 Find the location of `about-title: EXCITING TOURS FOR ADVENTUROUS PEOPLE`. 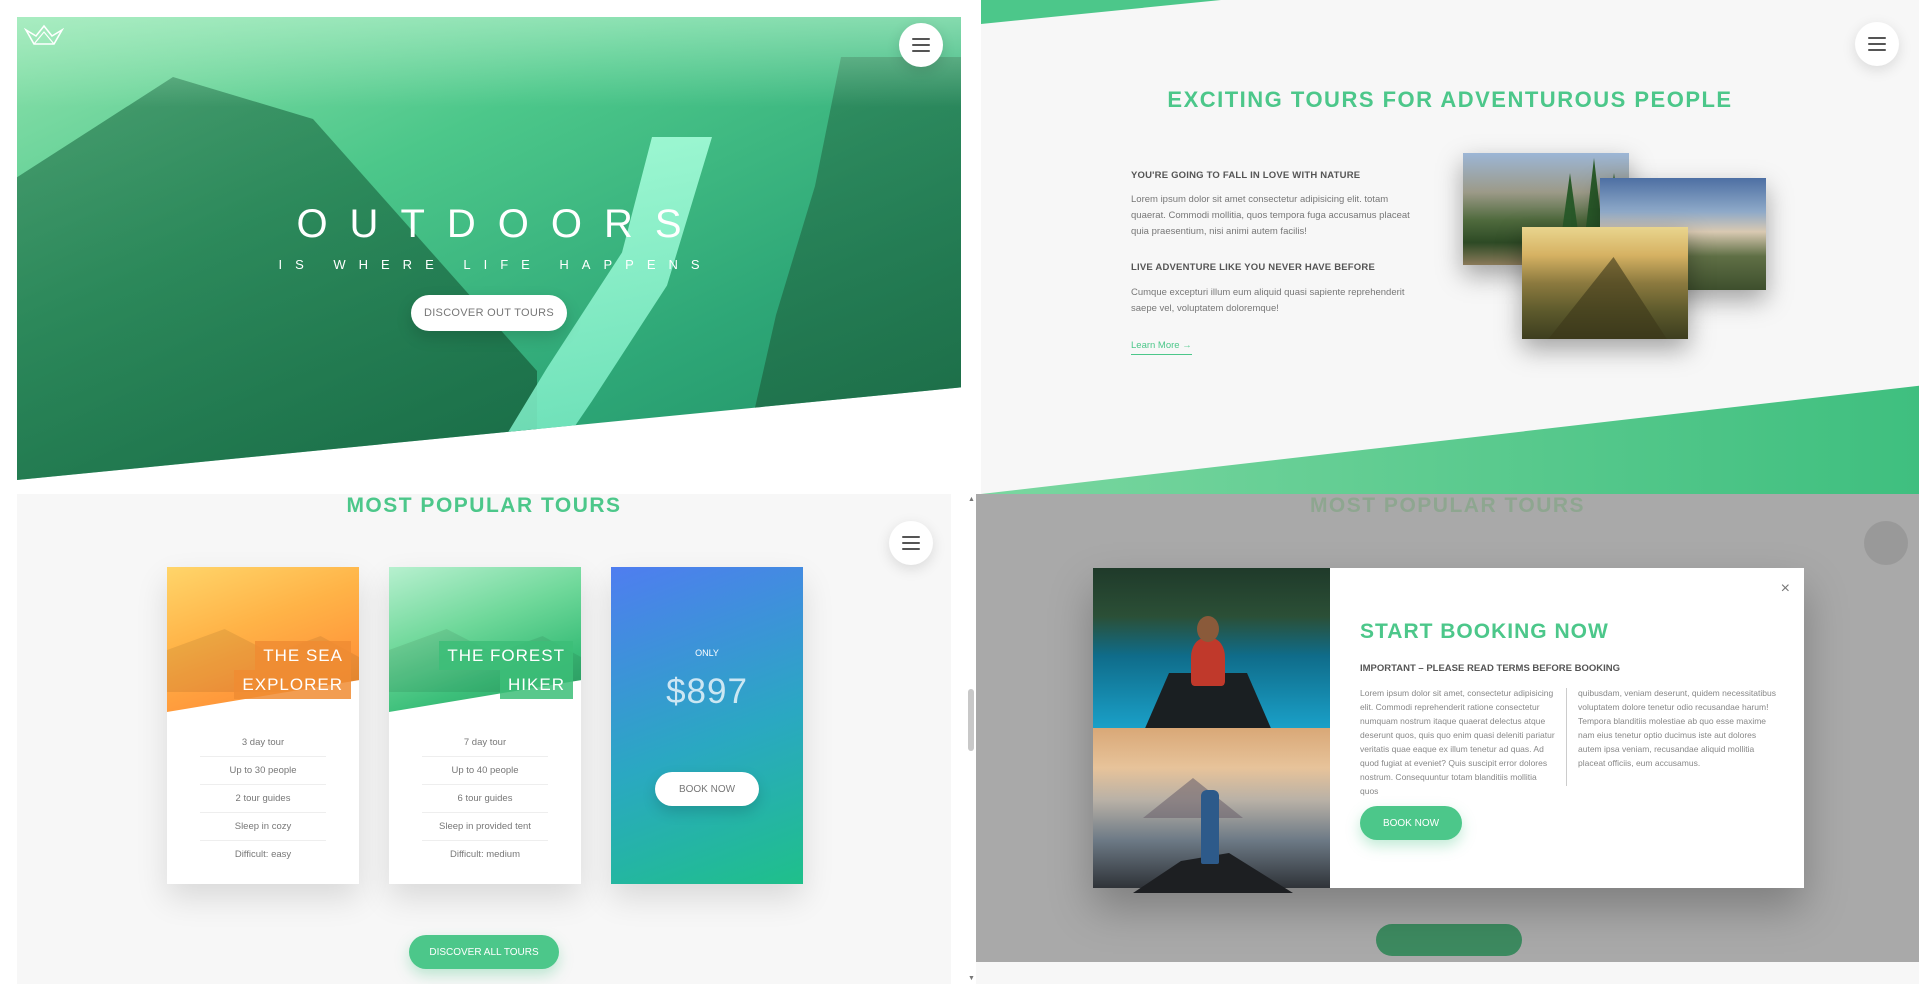

about-title: EXCITING TOURS FOR ADVENTUROUS PEOPLE is located at coordinates (1450, 99).